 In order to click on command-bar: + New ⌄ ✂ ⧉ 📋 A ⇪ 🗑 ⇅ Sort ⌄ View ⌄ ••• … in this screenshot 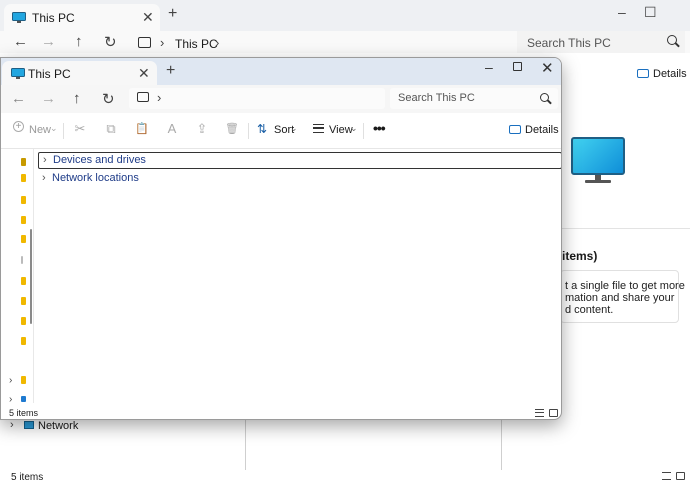, I will do `click(281, 131)`.